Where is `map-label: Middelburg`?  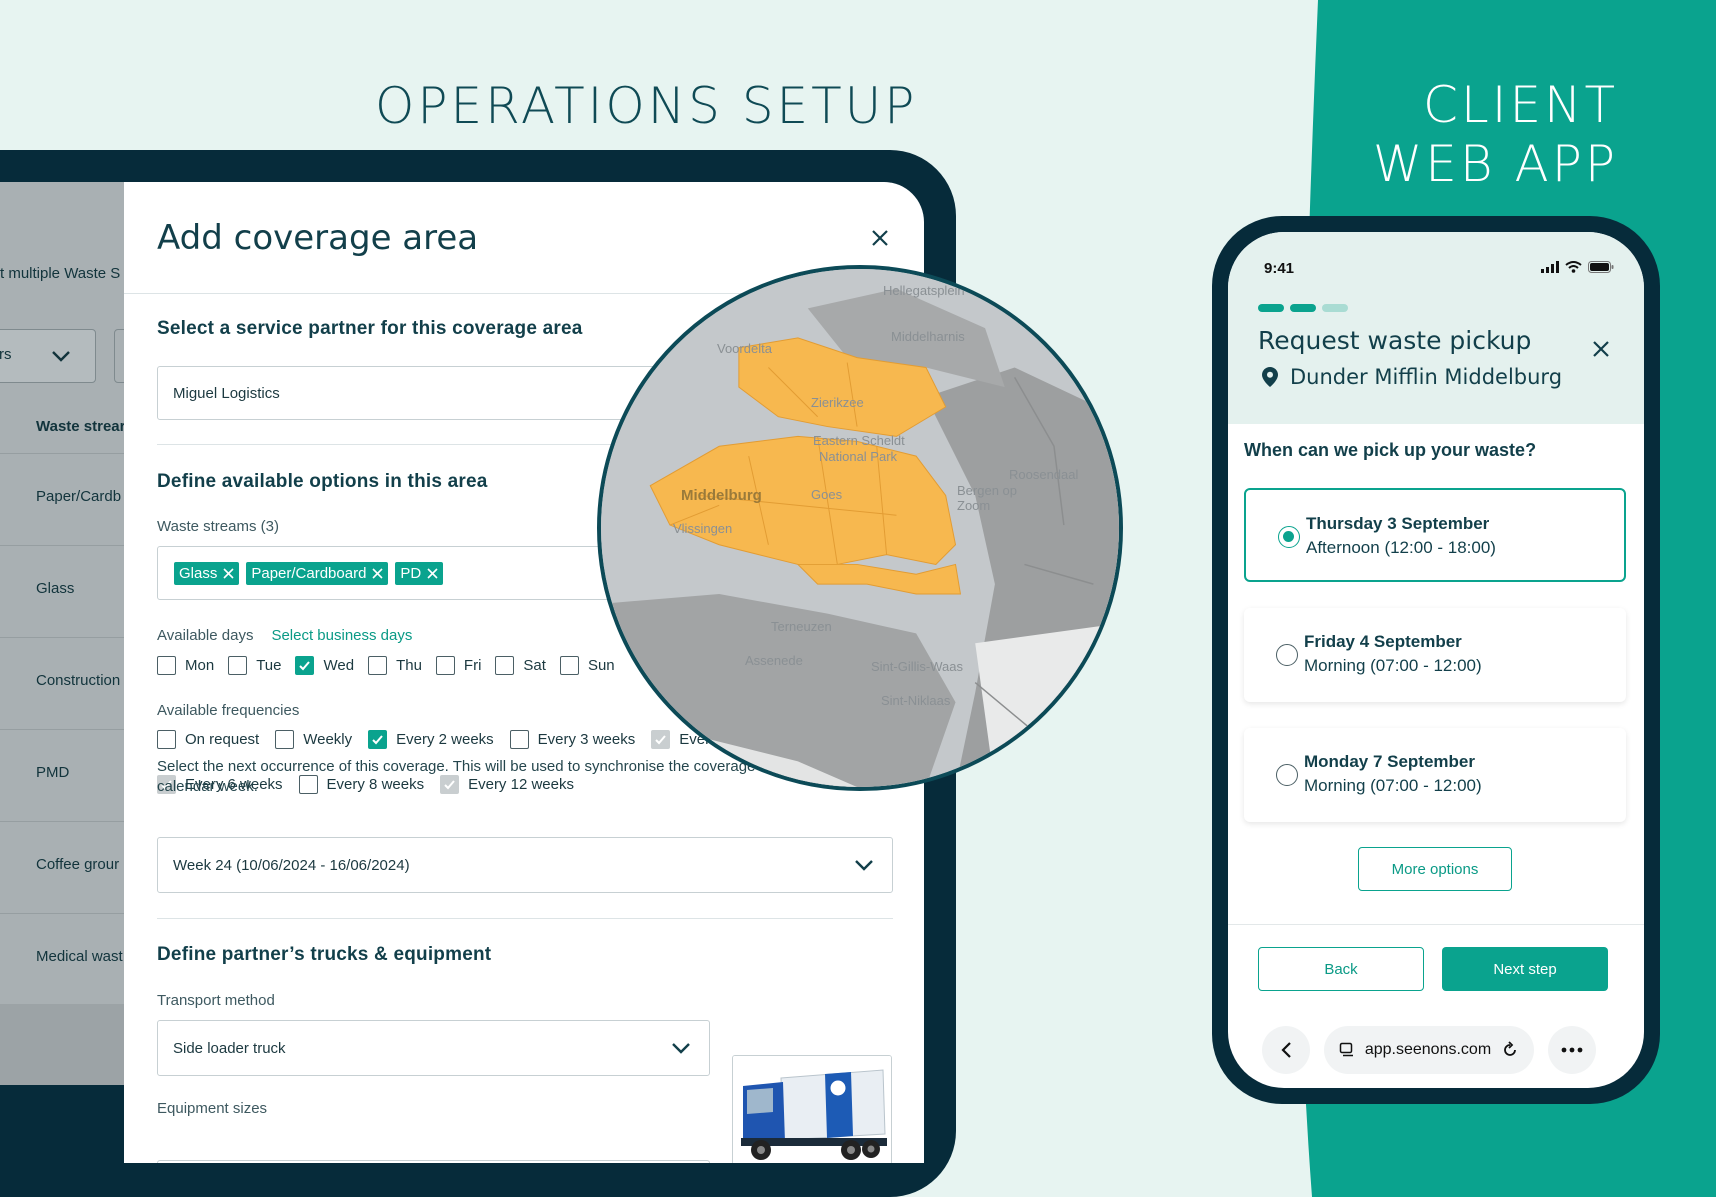 map-label: Middelburg is located at coordinates (721, 495).